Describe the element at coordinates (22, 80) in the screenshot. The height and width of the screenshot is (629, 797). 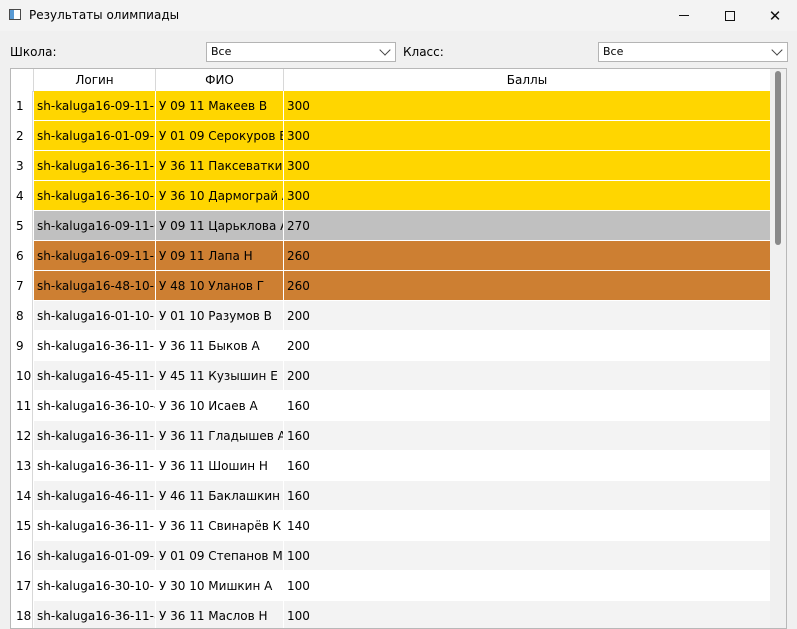
I see `corner-cell` at that location.